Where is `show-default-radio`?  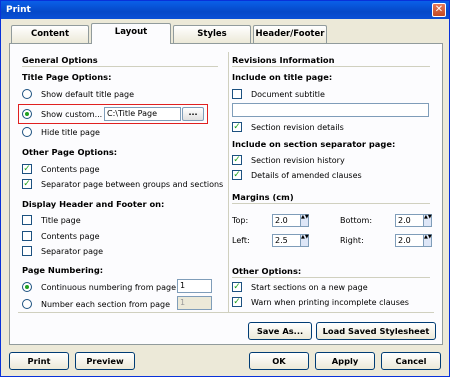 show-default-radio is located at coordinates (27, 94).